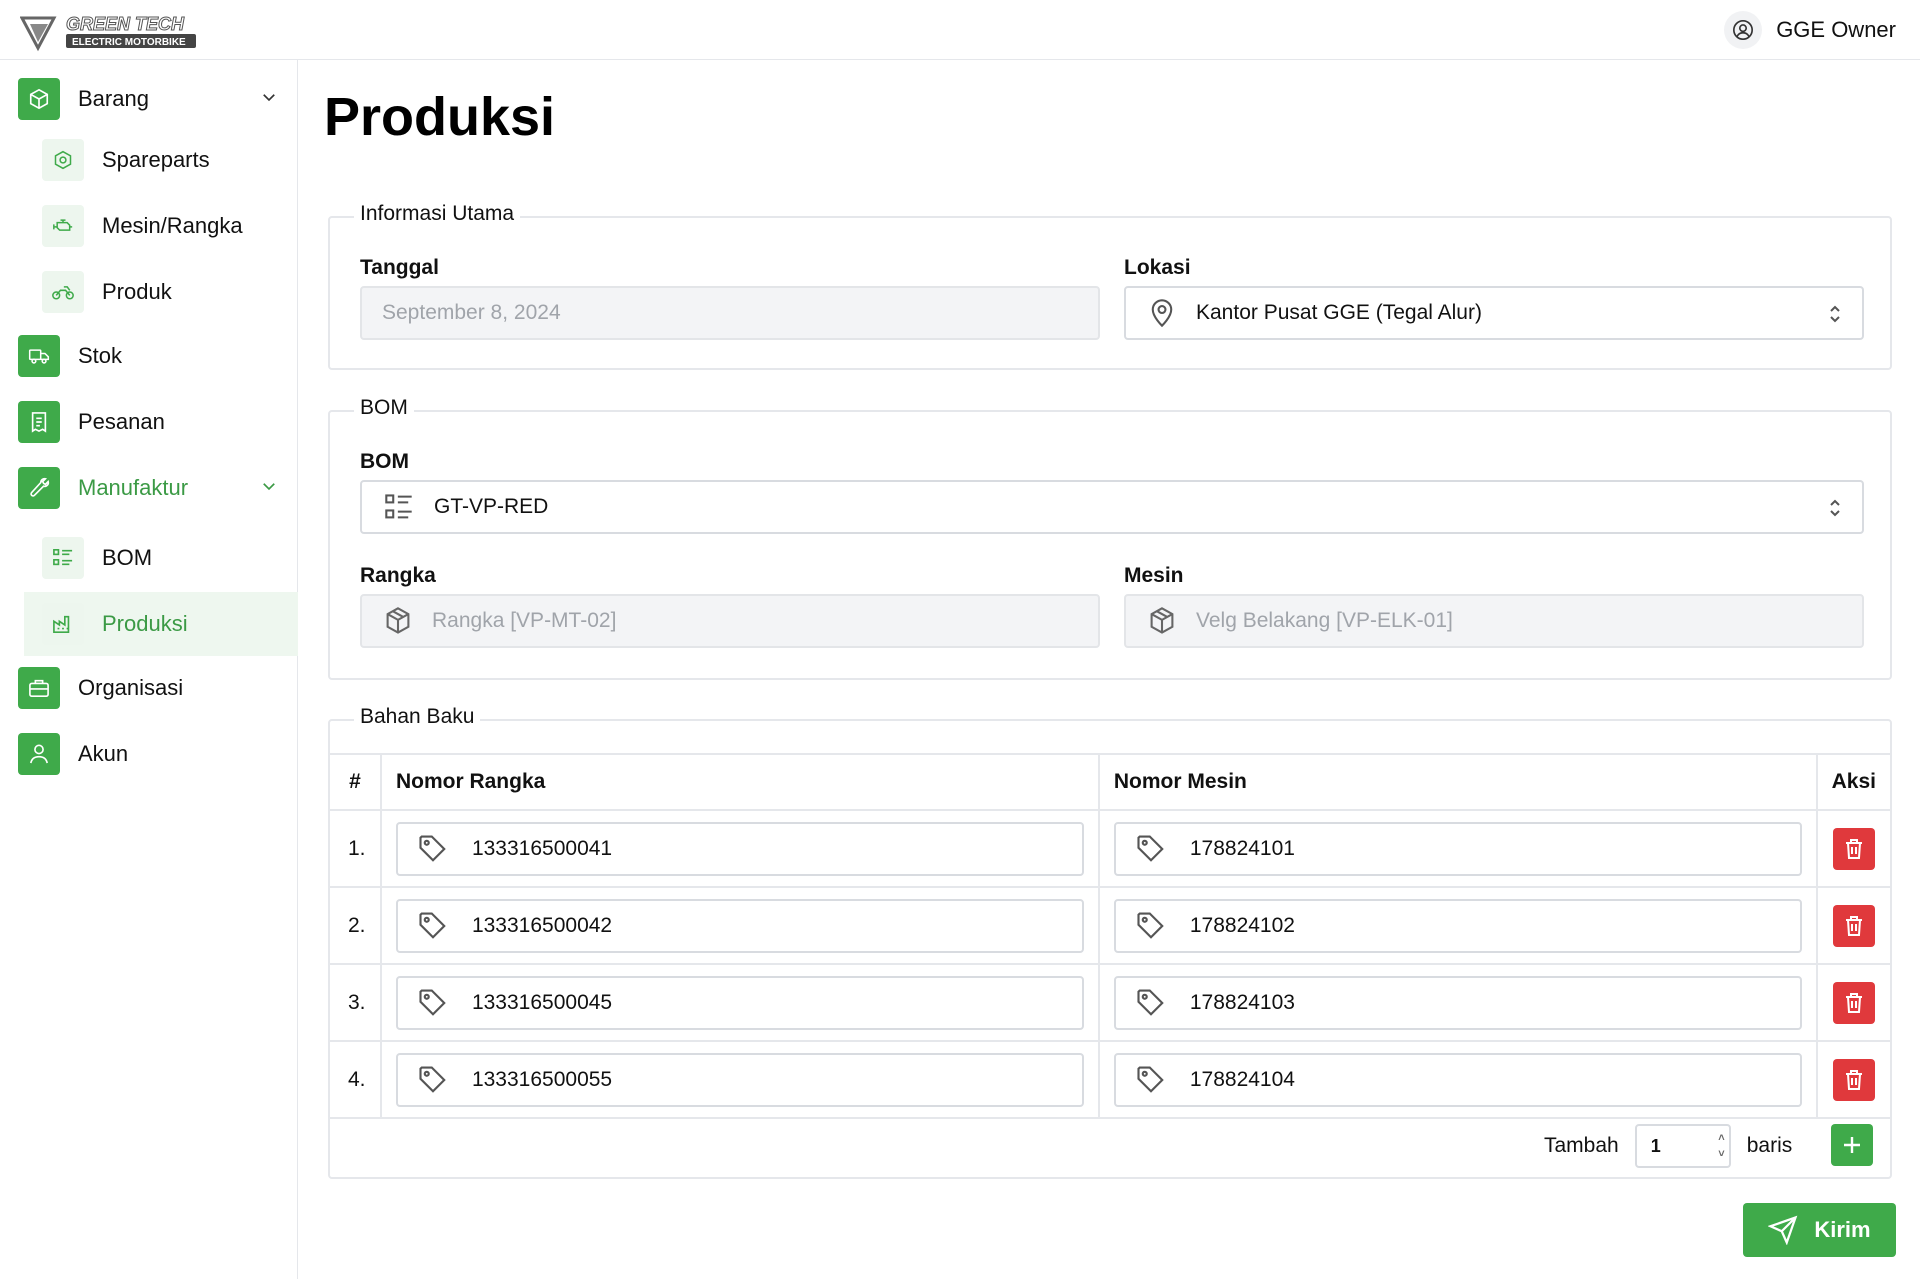  I want to click on add-rows-button, so click(1852, 1145).